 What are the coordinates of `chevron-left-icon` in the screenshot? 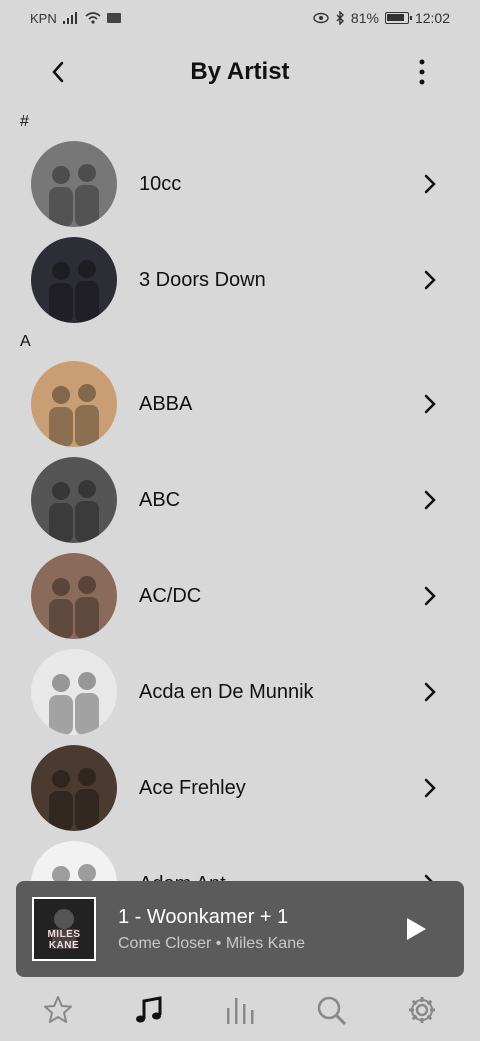 It's located at (58, 72).